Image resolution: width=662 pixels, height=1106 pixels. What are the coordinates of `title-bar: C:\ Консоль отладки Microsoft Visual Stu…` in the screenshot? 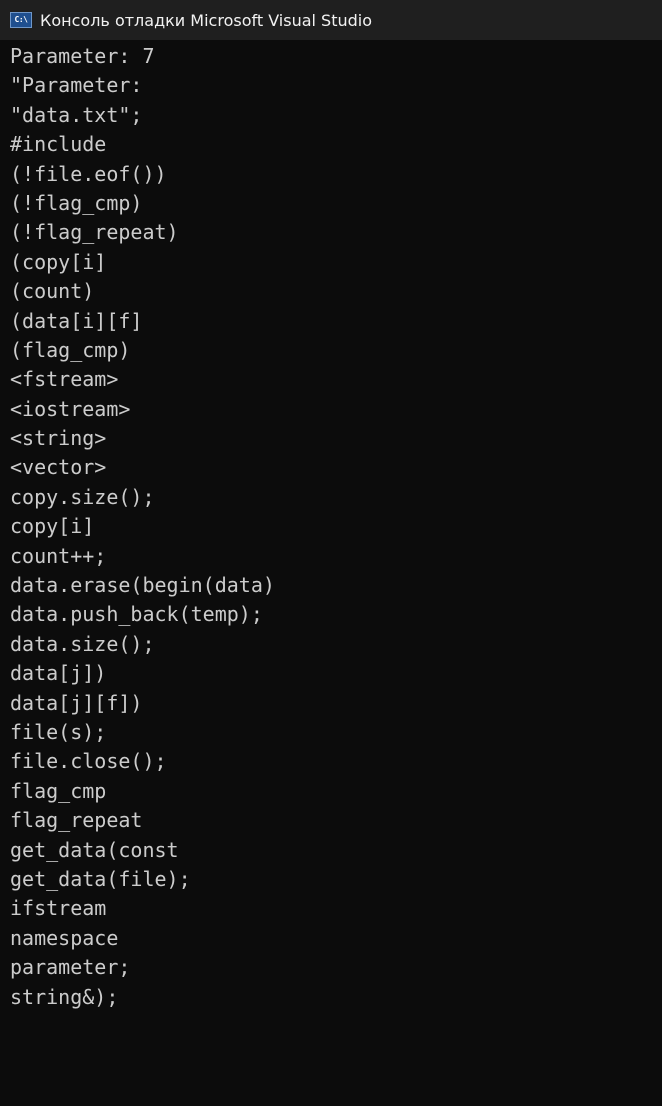 It's located at (331, 20).